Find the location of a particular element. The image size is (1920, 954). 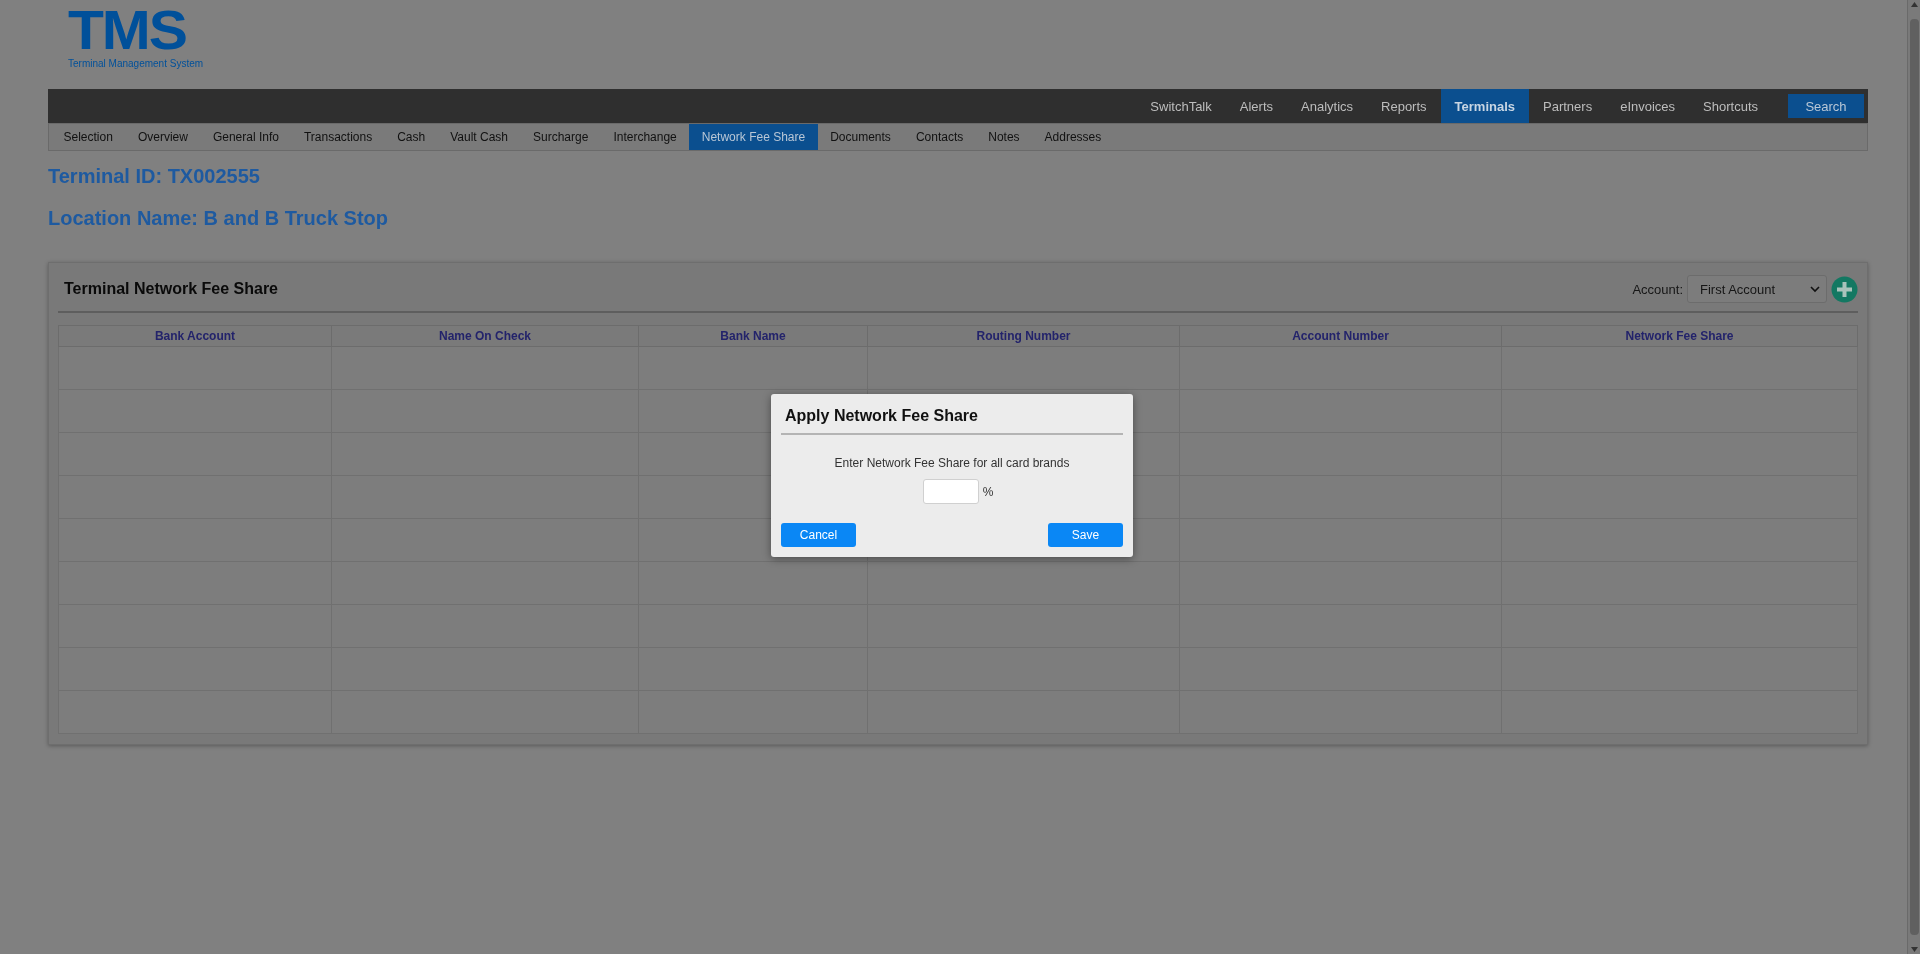

column-header: Account Number is located at coordinates (1340, 336).